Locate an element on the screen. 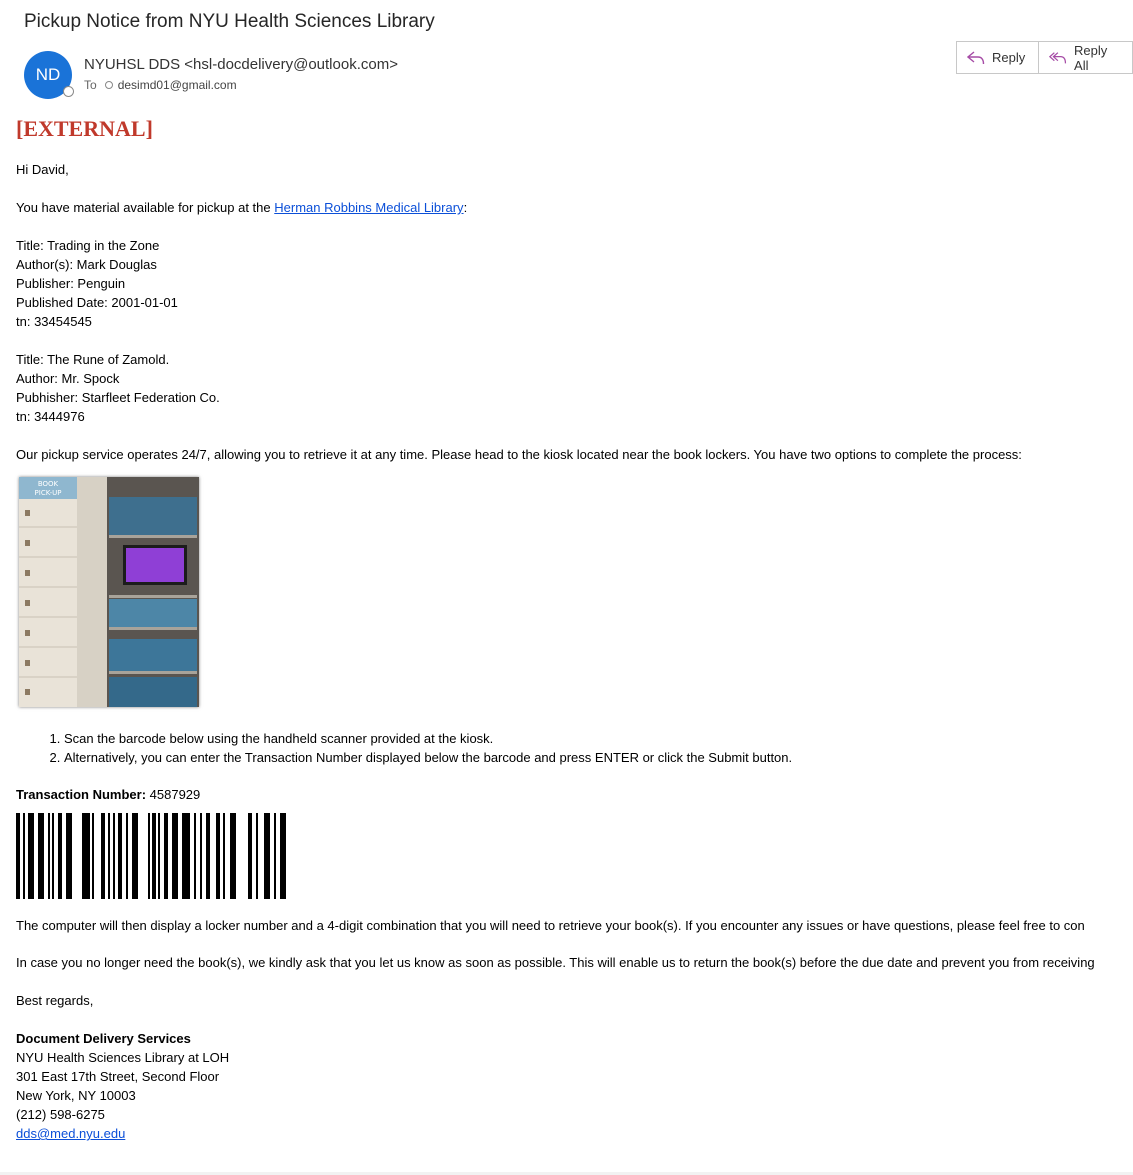  svg-text: BOOK is located at coordinates (48, 484).